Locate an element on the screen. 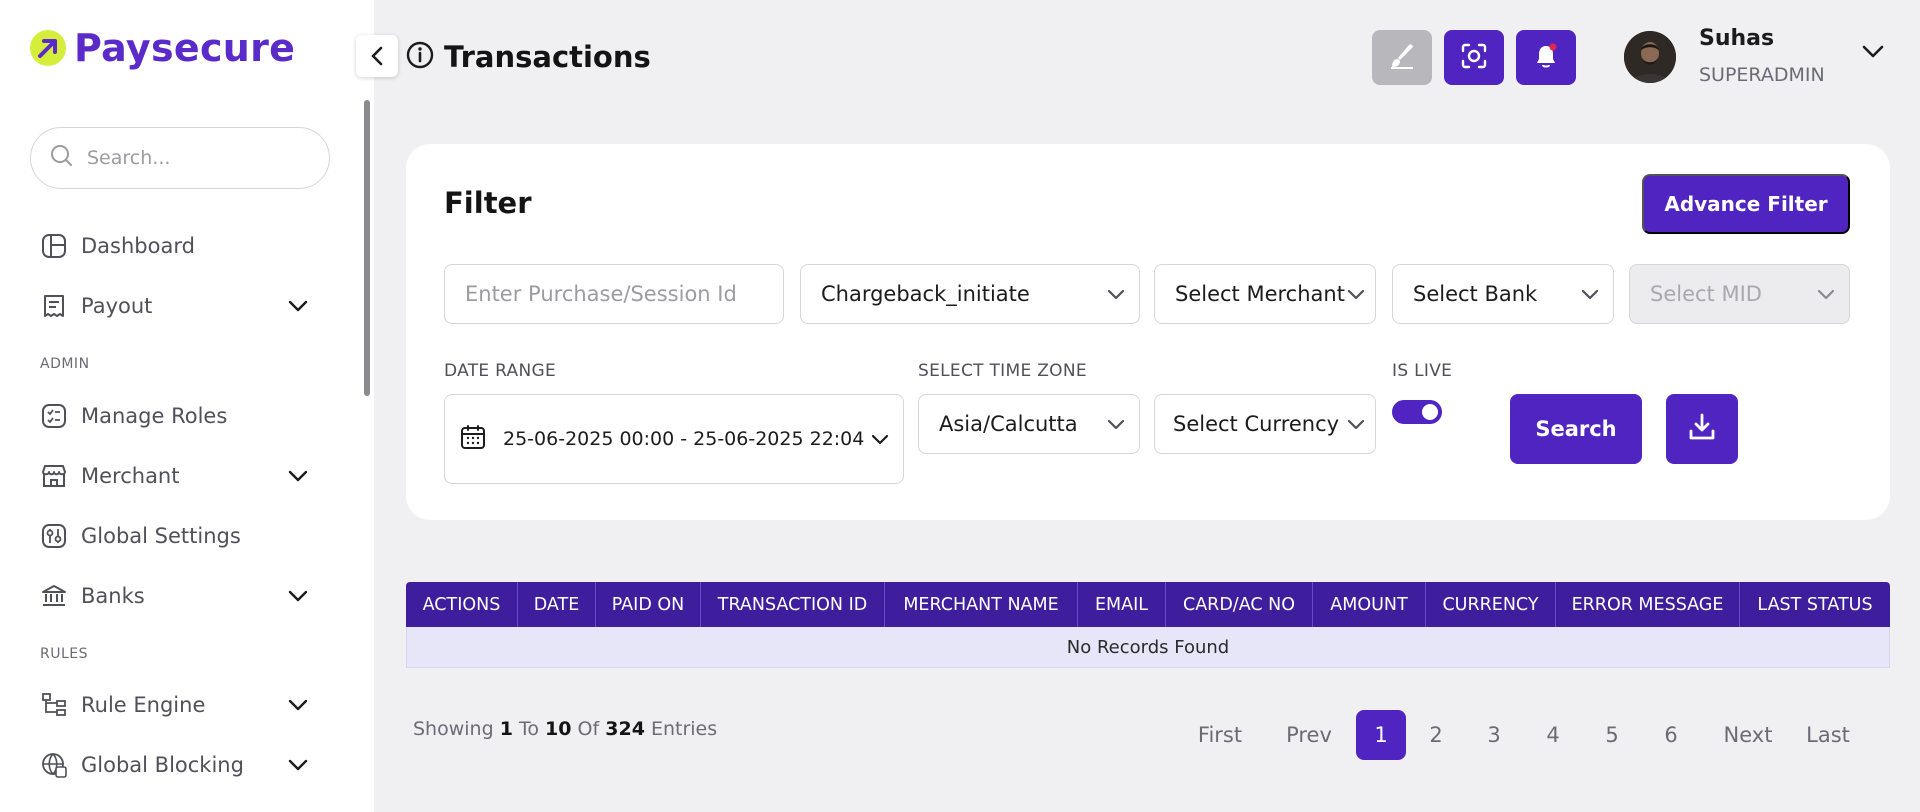  pagination-prev: Prev is located at coordinates (1309, 735).